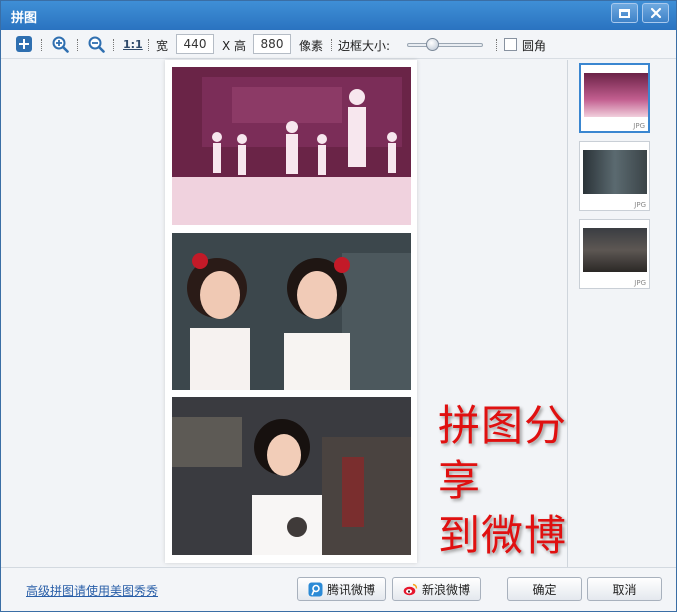 The width and height of the screenshot is (677, 612). Describe the element at coordinates (272, 44) in the screenshot. I see `height-input` at that location.